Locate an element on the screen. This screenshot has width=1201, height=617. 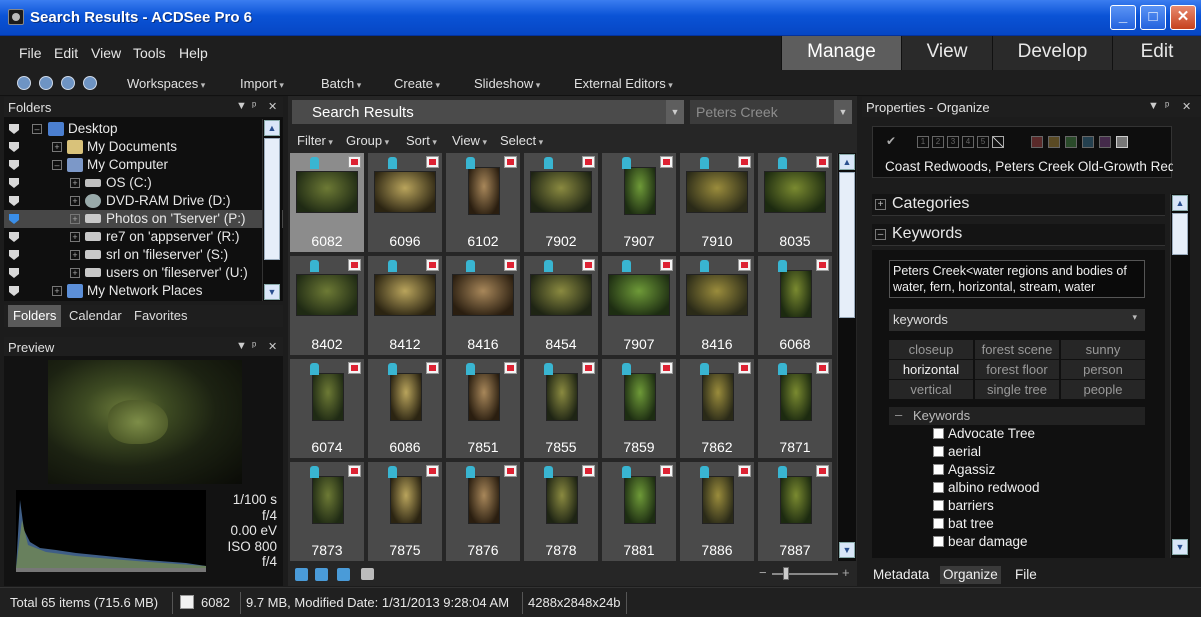
tab-file: File is located at coordinates (1026, 575).